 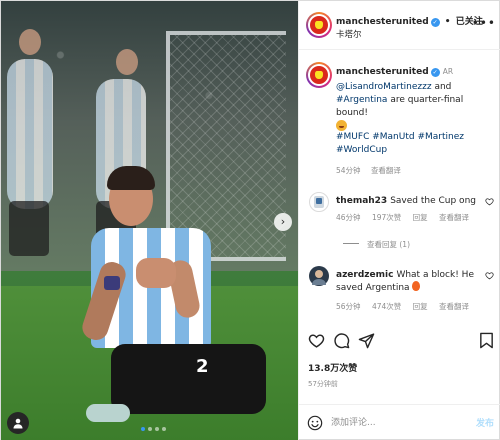 What do you see at coordinates (416, 286) in the screenshot?
I see `fire-emoji-icon` at bounding box center [416, 286].